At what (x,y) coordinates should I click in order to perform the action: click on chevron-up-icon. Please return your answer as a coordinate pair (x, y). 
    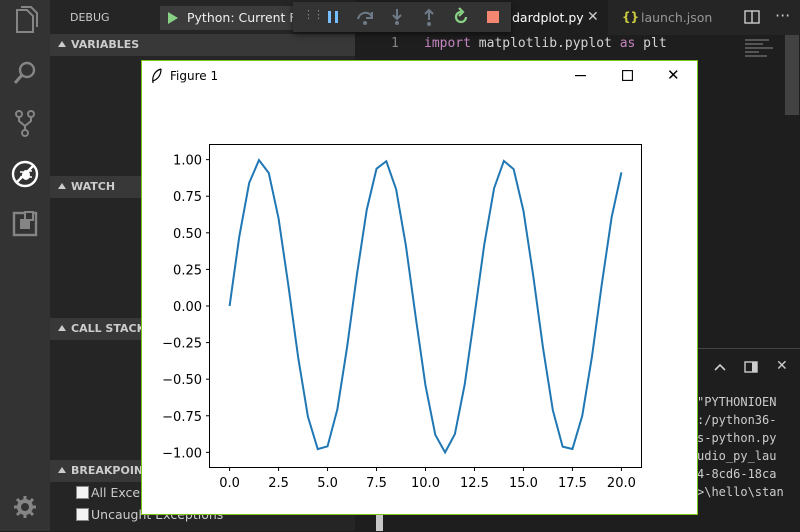
    Looking at the image, I should click on (720, 367).